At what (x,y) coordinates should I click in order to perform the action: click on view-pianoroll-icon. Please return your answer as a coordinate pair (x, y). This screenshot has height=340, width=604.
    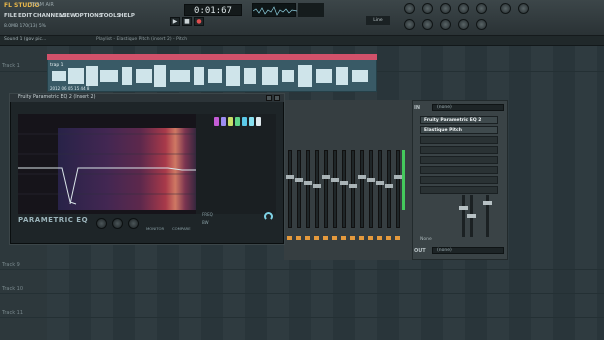
    Looking at the image, I should click on (427, 24).